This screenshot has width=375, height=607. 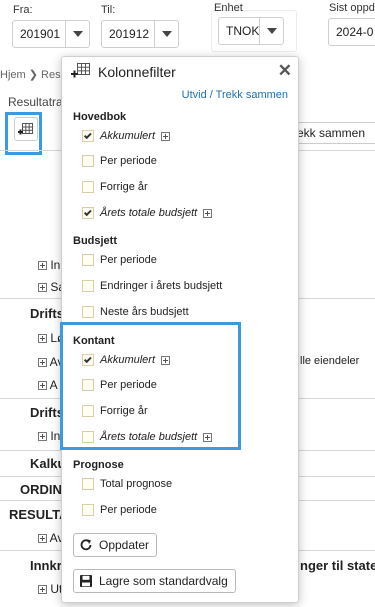 What do you see at coordinates (119, 510) in the screenshot?
I see `option-prognose-per-periode: Per periode` at bounding box center [119, 510].